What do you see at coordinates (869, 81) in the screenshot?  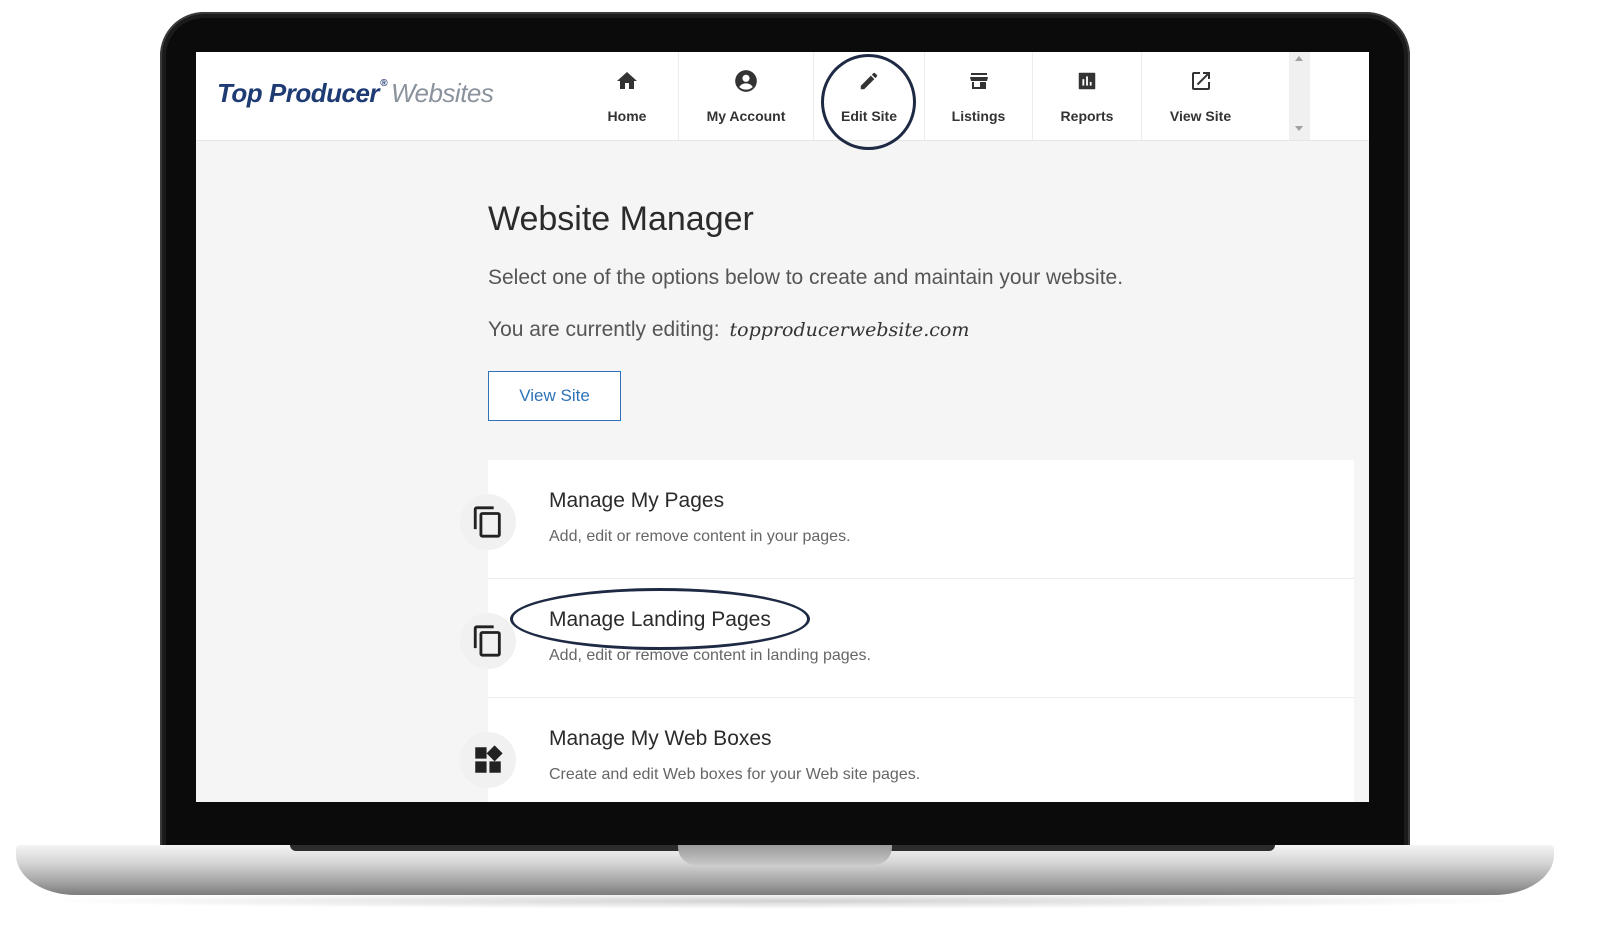 I see `pencil-icon` at bounding box center [869, 81].